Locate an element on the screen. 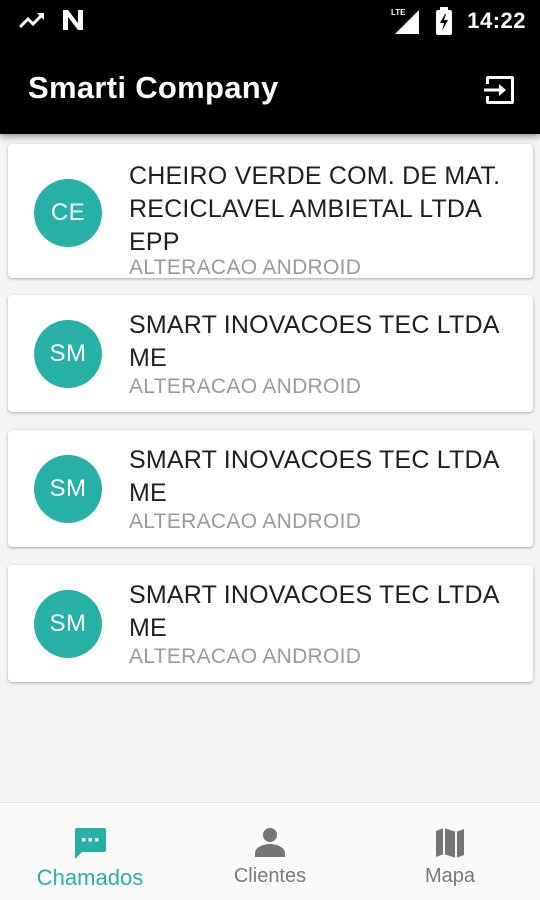  nav-chamados: Chamados is located at coordinates (90, 851).